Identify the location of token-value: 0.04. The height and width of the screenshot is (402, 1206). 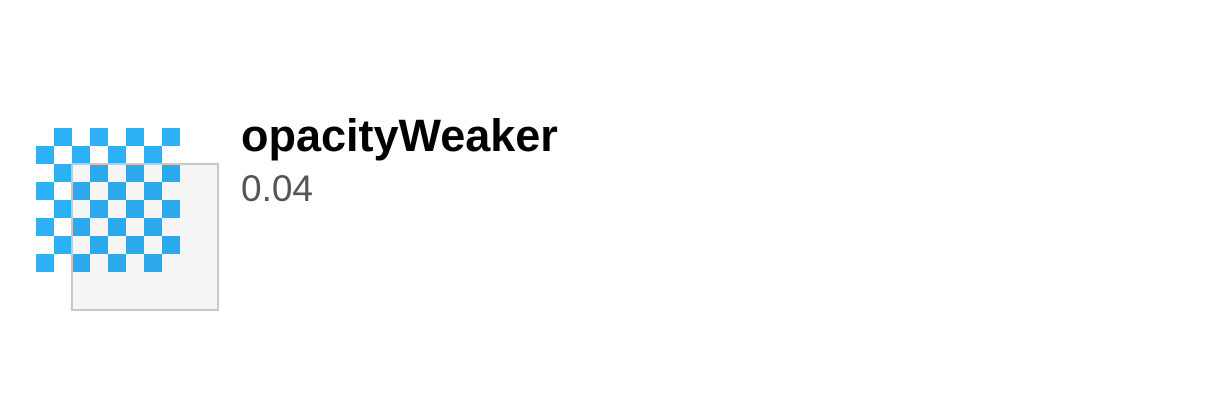
(277, 188).